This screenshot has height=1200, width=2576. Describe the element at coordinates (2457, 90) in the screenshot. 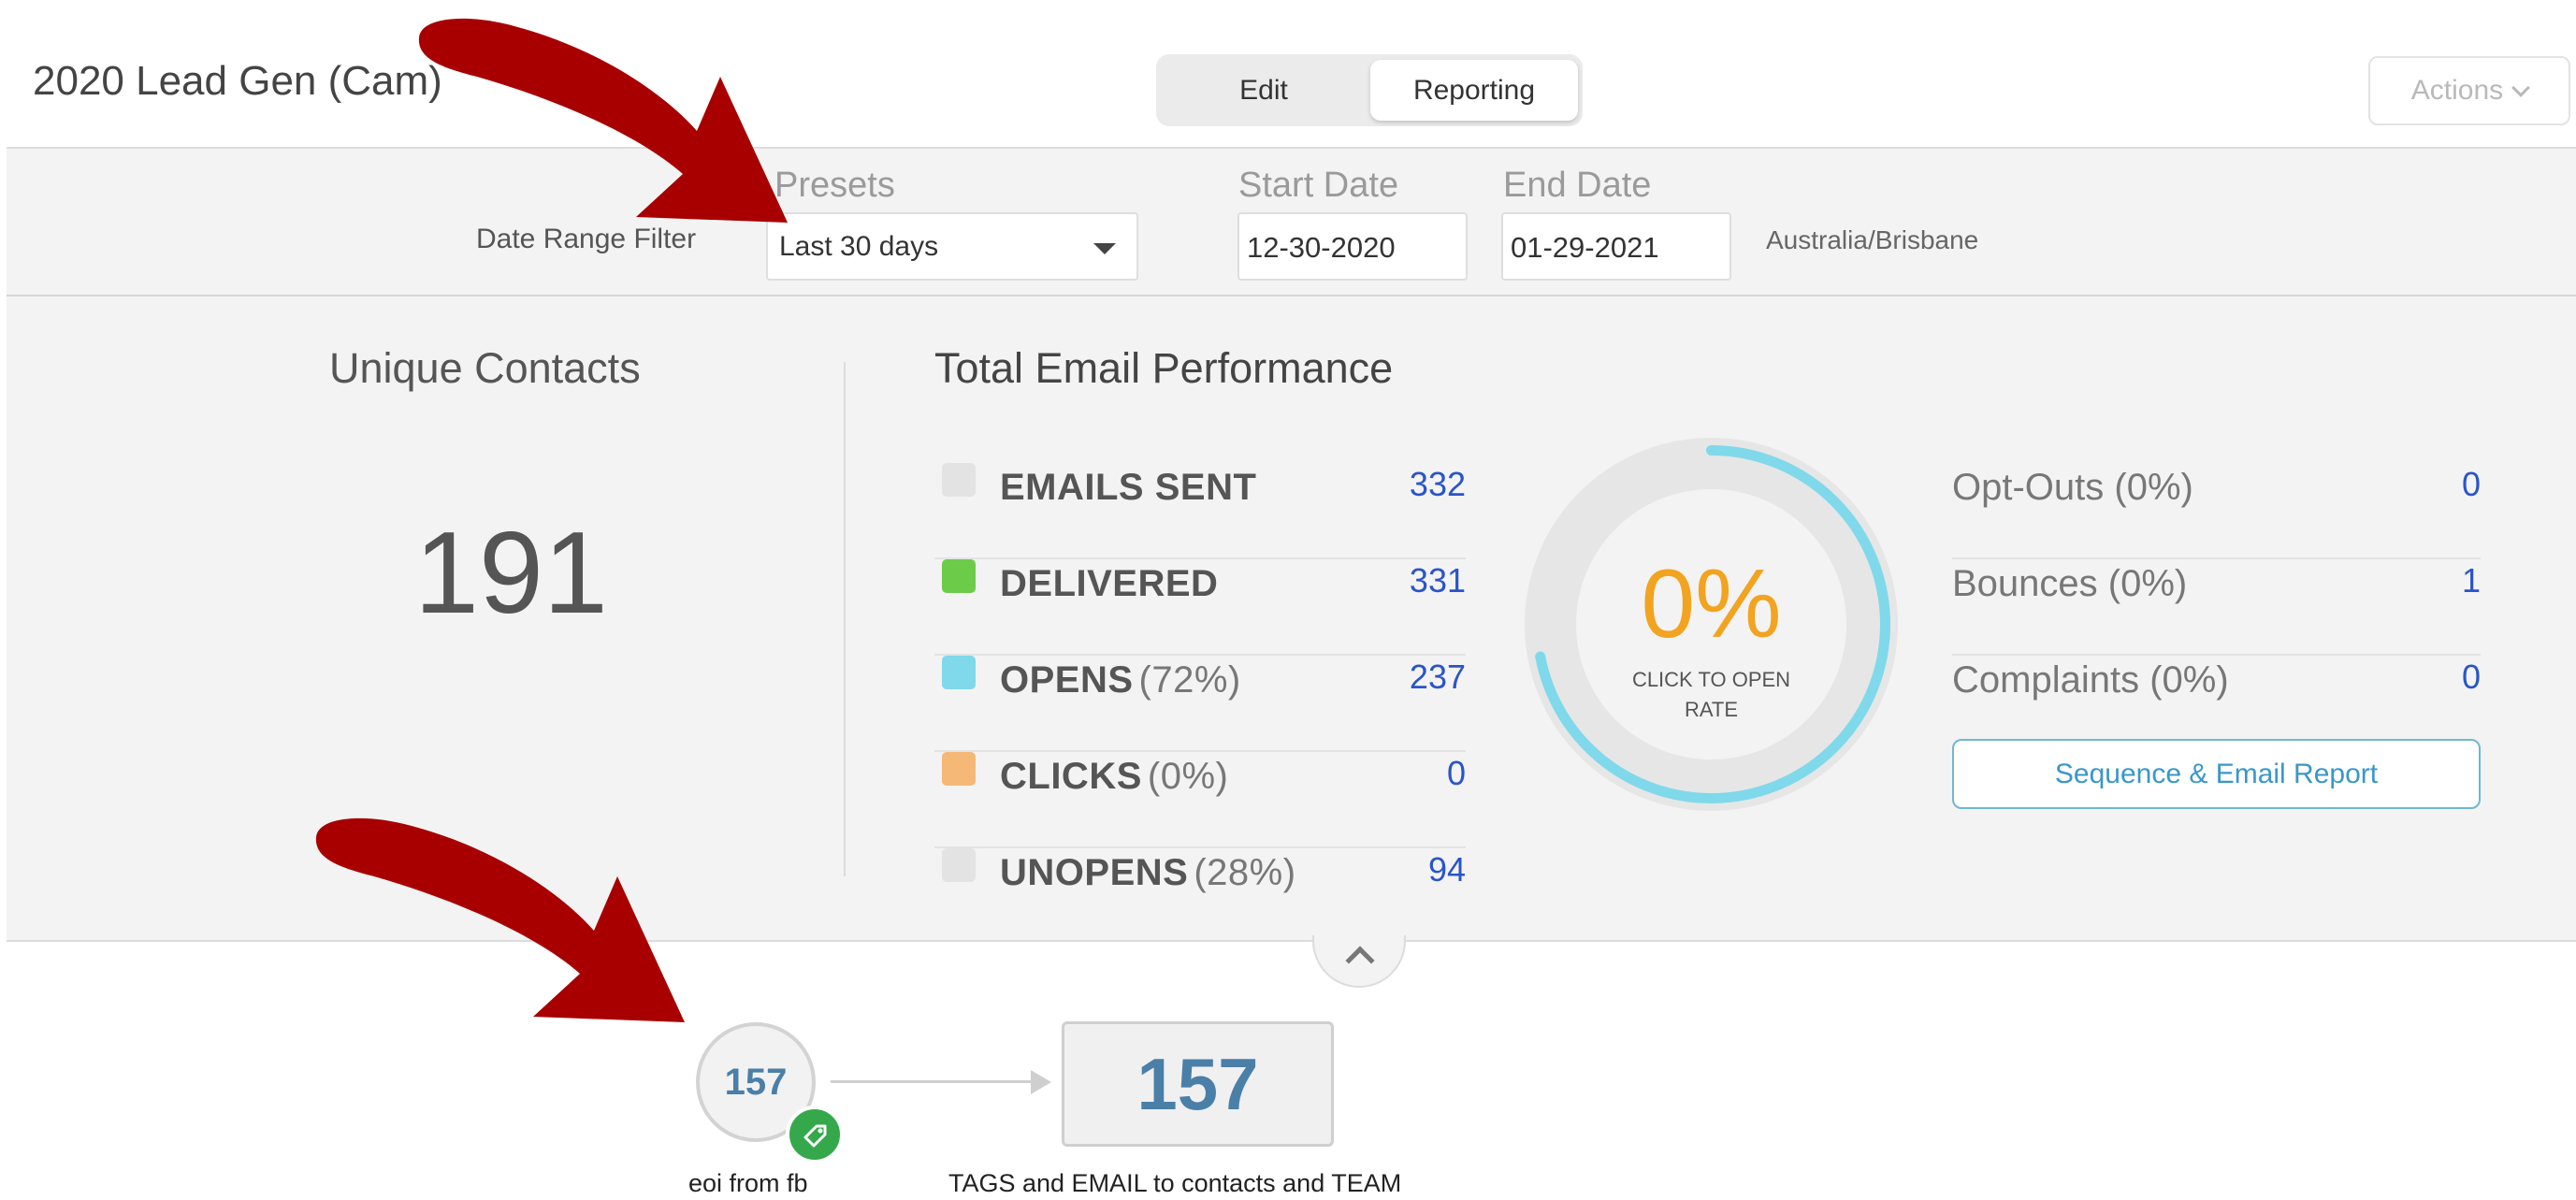

I see `actions-label: Actions` at that location.